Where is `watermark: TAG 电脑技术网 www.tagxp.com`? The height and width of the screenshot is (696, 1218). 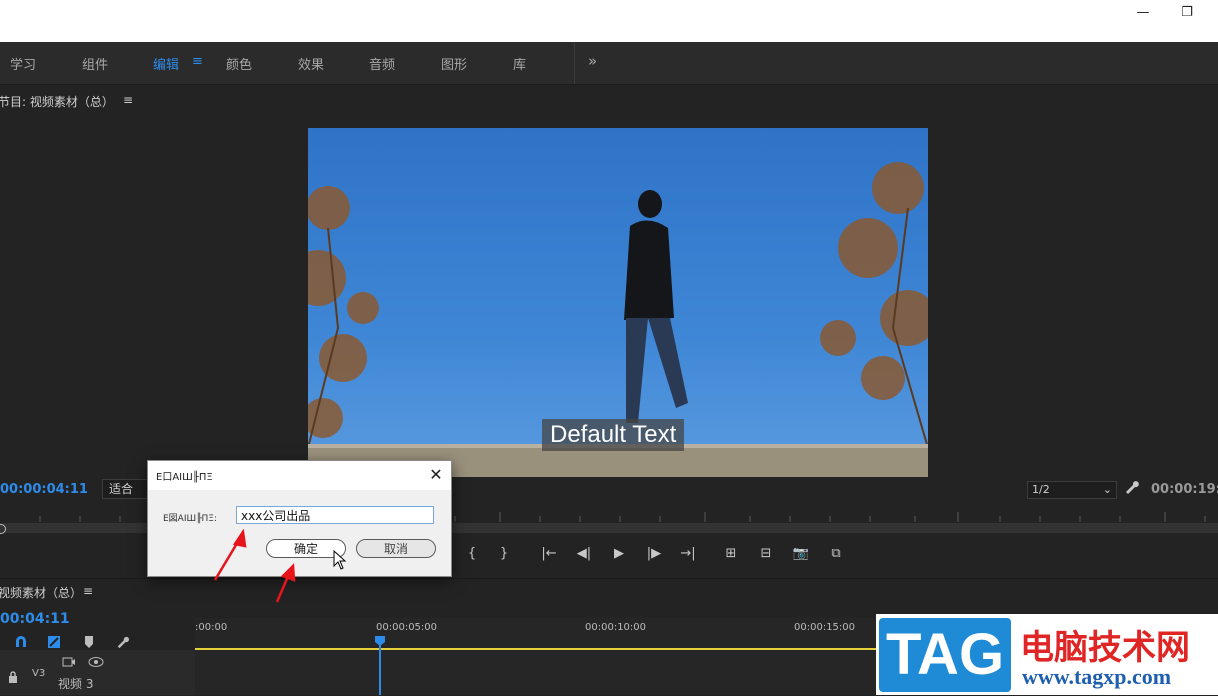
watermark: TAG 电脑技术网 www.tagxp.com is located at coordinates (1047, 654).